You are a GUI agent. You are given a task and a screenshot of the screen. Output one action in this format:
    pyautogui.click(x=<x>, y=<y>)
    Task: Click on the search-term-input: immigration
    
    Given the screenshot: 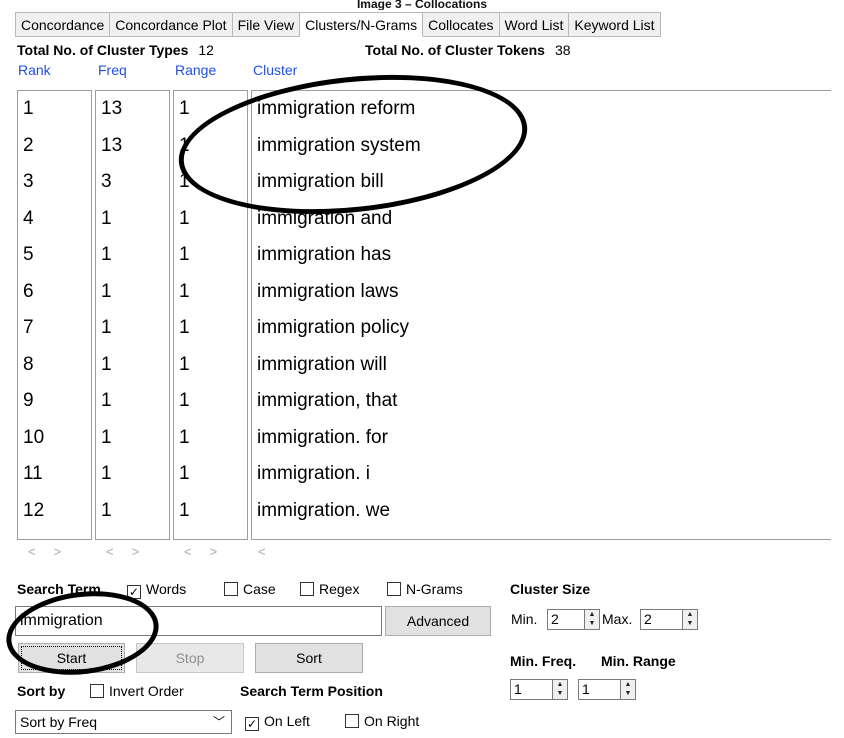 What is the action you would take?
    pyautogui.click(x=198, y=621)
    